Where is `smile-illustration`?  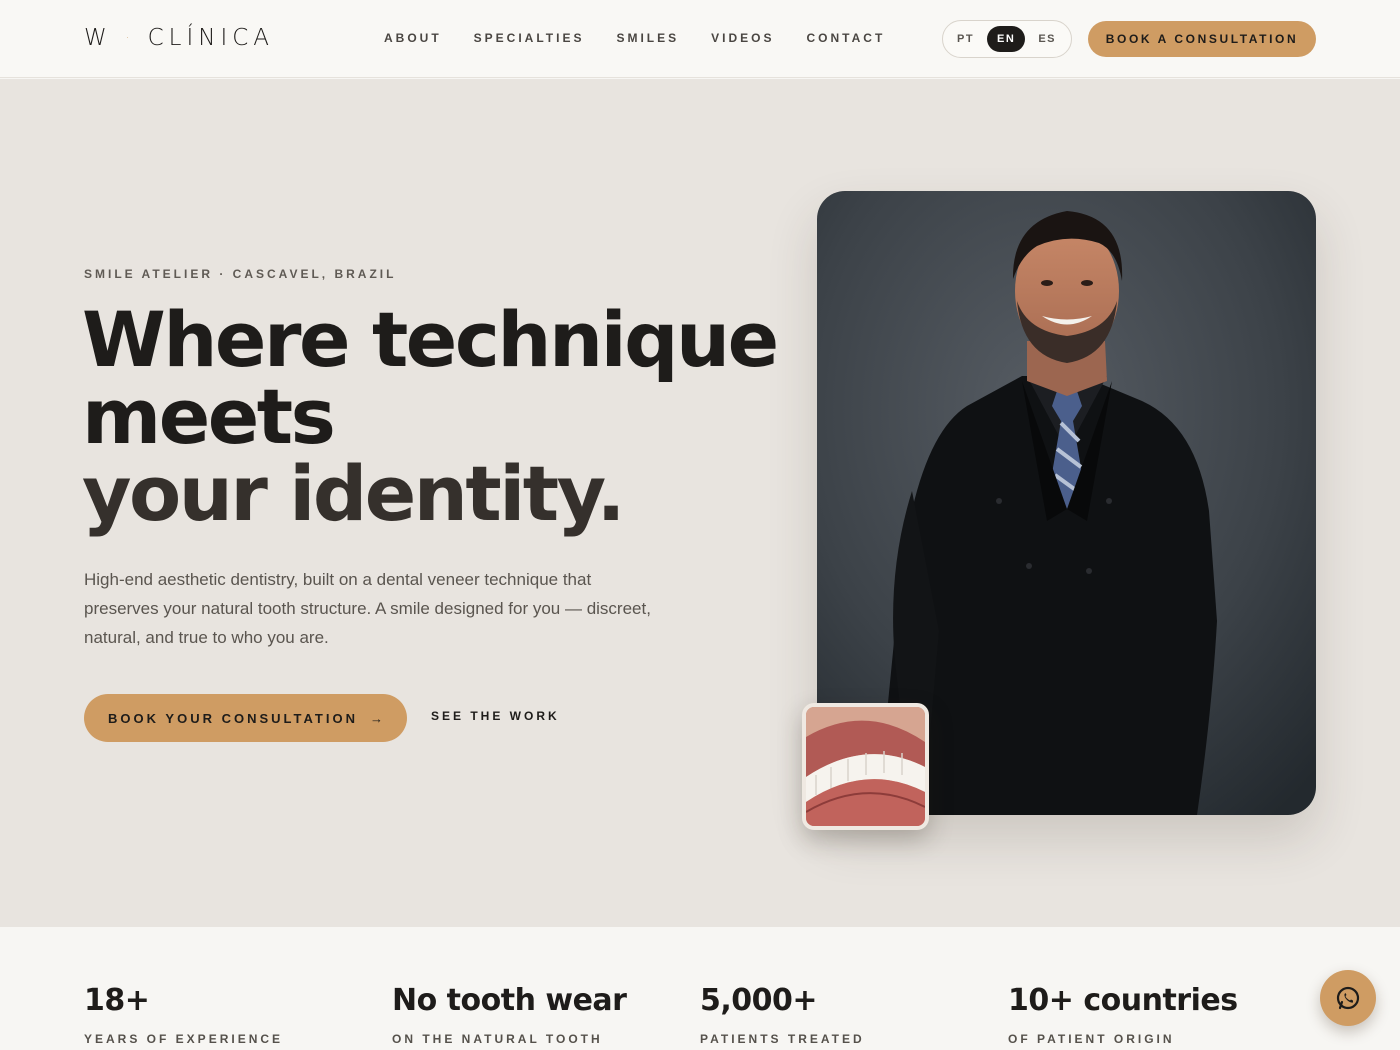
smile-illustration is located at coordinates (865, 766).